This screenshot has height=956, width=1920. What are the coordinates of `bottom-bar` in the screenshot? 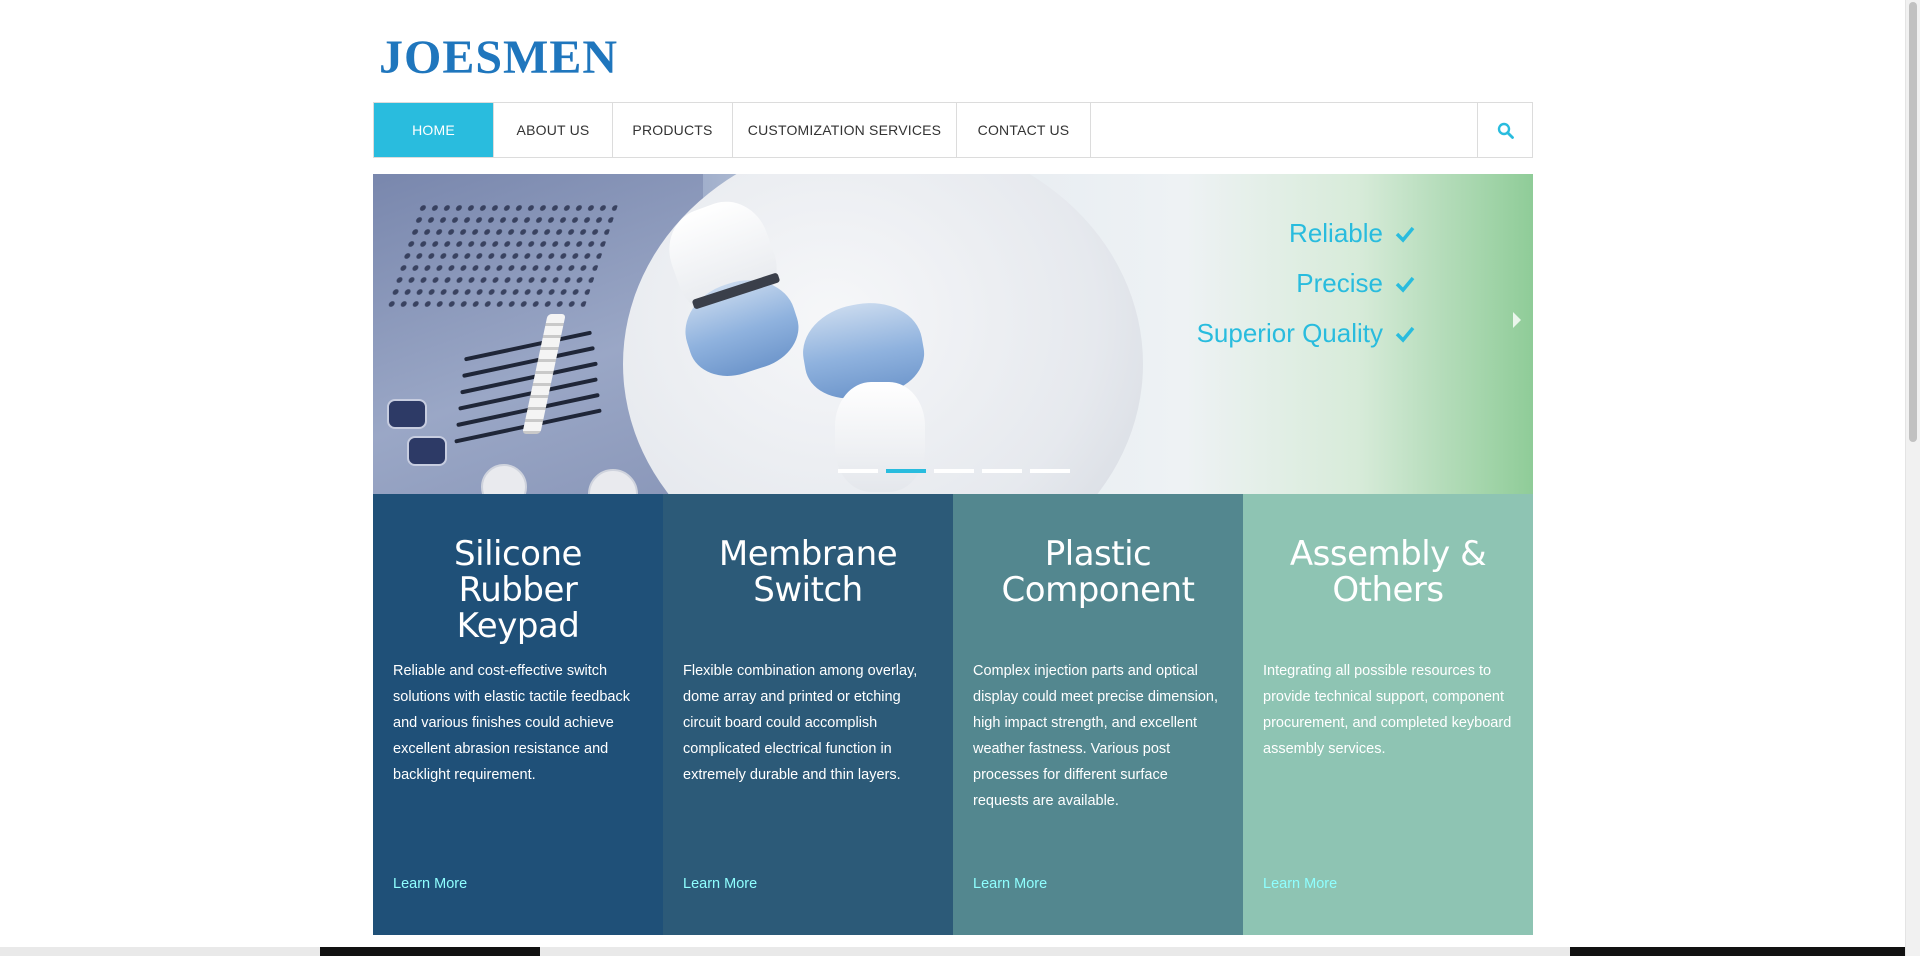 It's located at (953, 951).